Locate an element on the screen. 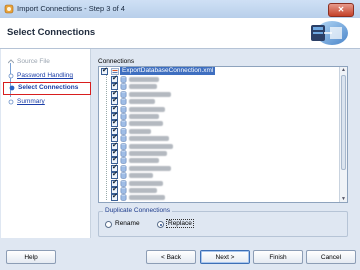  wizard-footer: Help < Back Next > Finish Cancel is located at coordinates (180, 258).